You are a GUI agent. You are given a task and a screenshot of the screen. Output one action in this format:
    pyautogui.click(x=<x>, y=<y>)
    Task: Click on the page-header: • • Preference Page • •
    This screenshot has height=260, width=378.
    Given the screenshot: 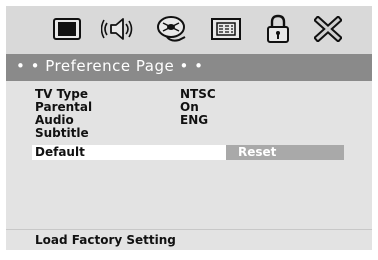 What is the action you would take?
    pyautogui.click(x=189, y=67)
    